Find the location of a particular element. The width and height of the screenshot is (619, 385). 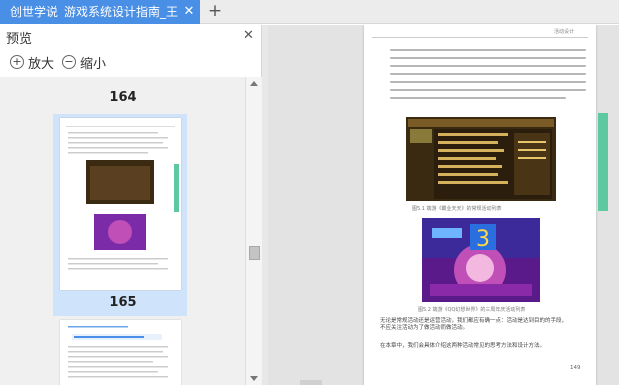

section-marker-tab is located at coordinates (603, 162).